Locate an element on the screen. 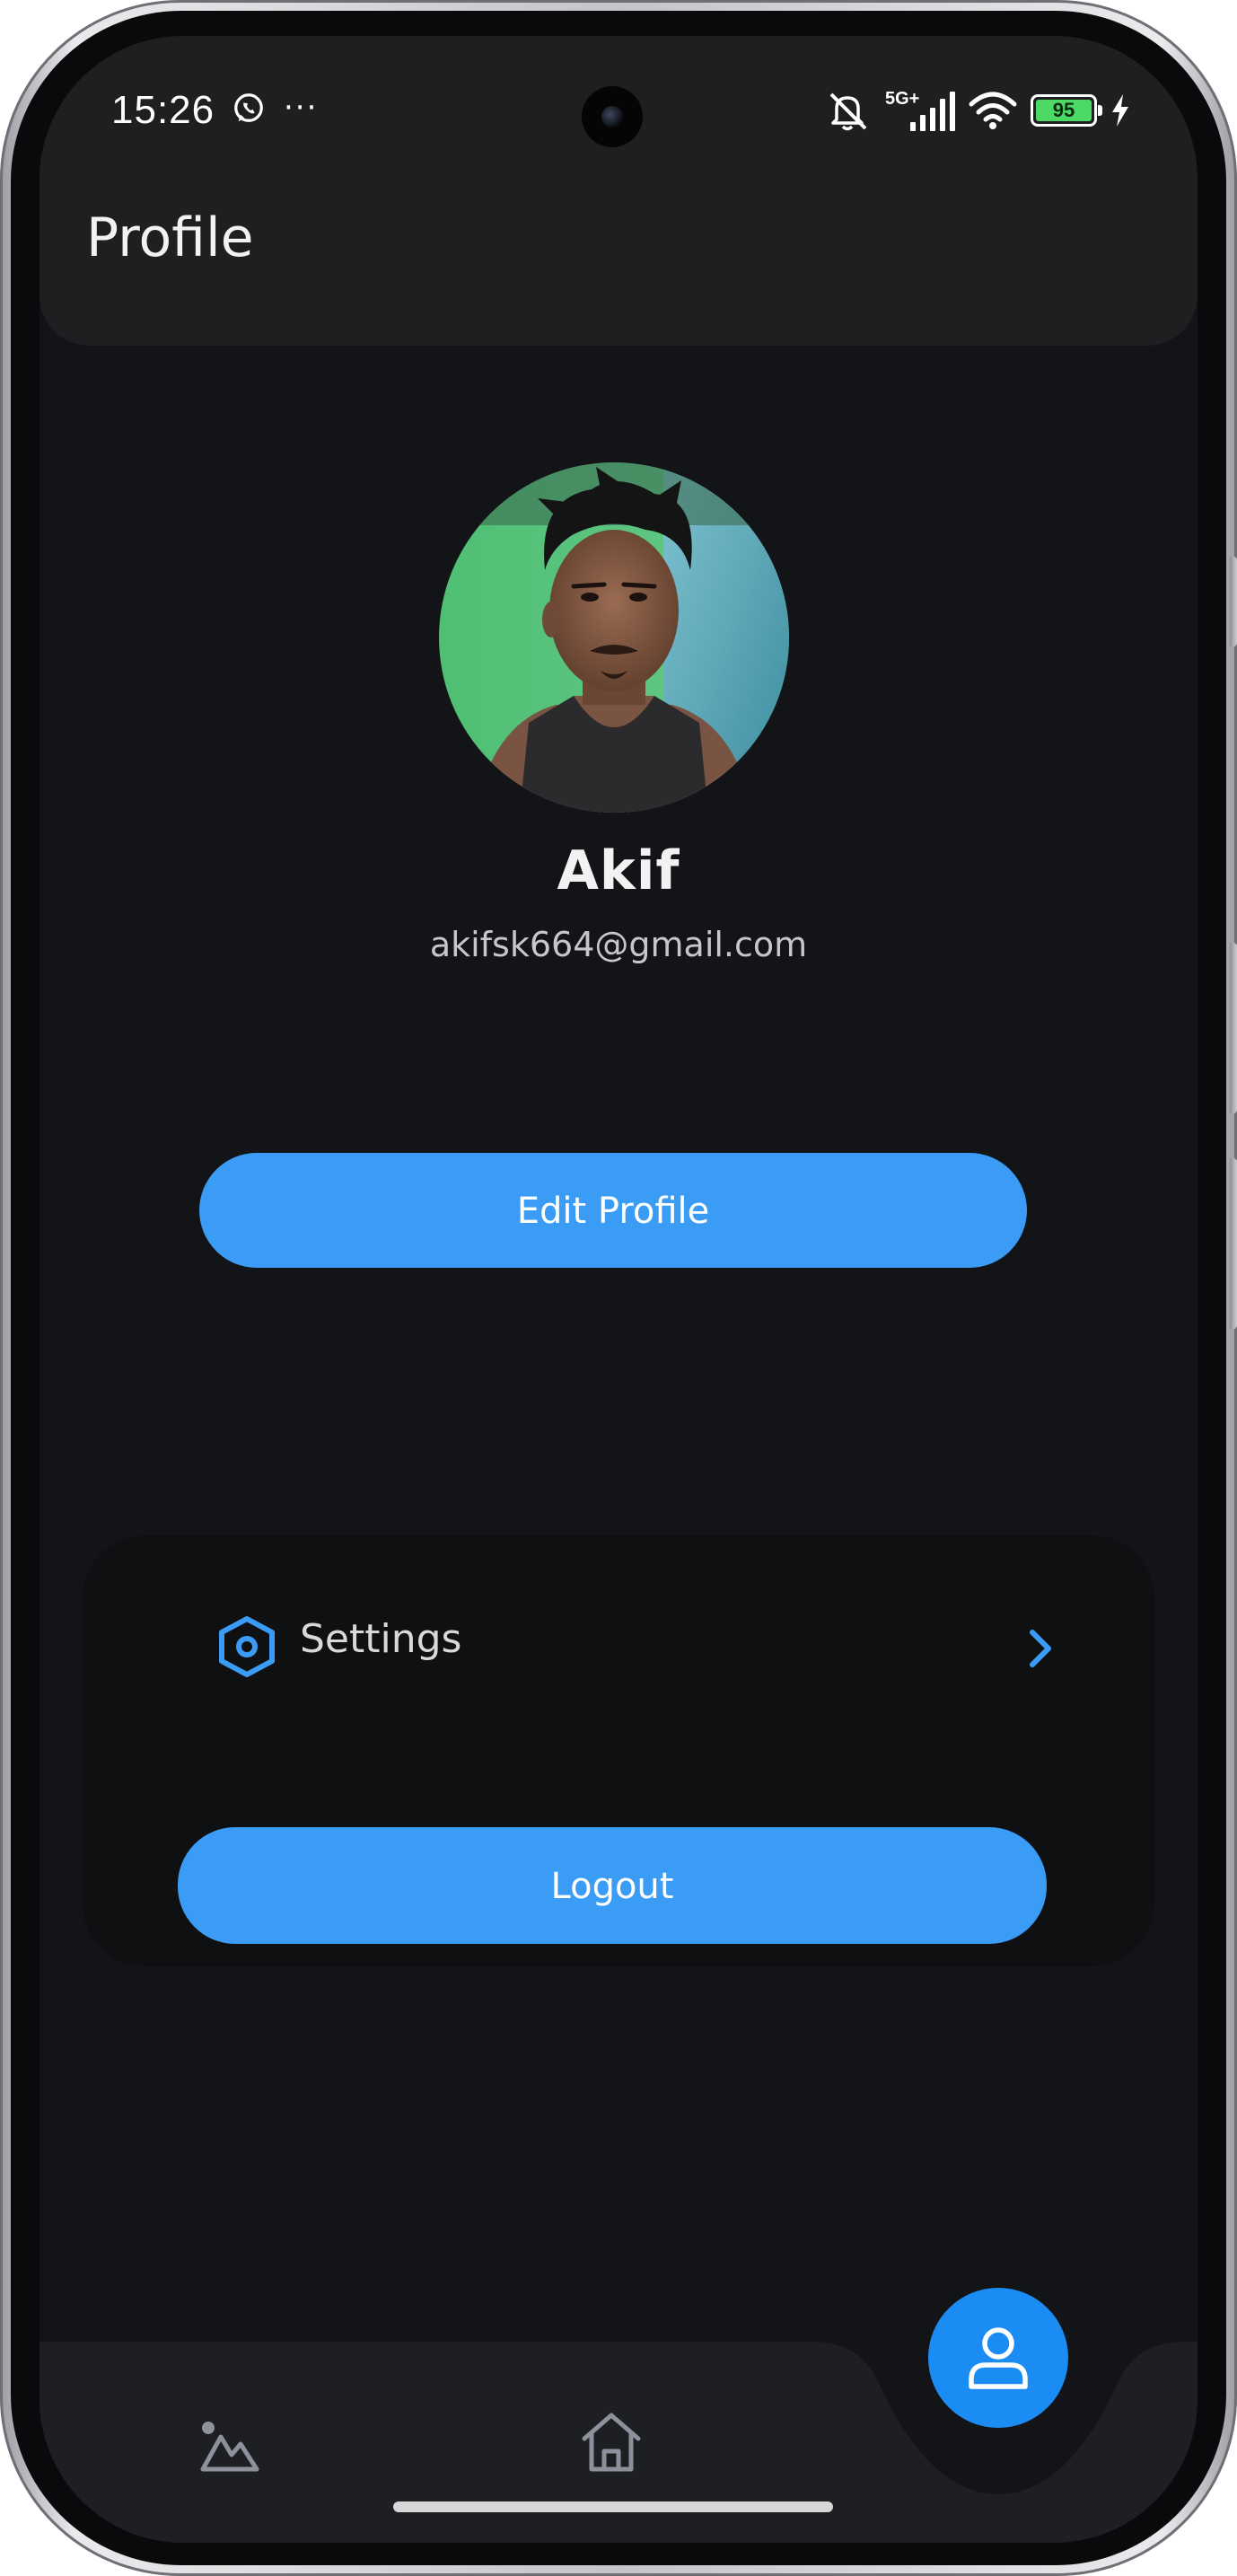  home-indicator is located at coordinates (613, 2506).